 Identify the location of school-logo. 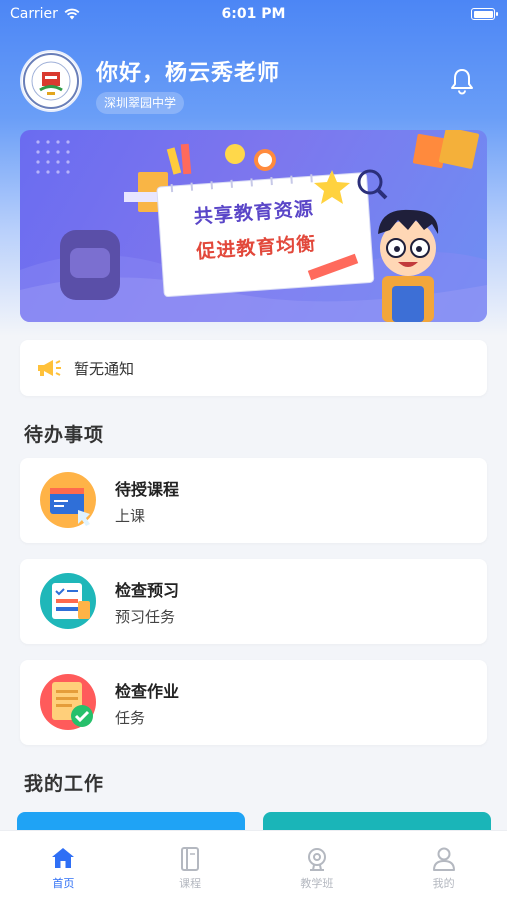
(51, 81).